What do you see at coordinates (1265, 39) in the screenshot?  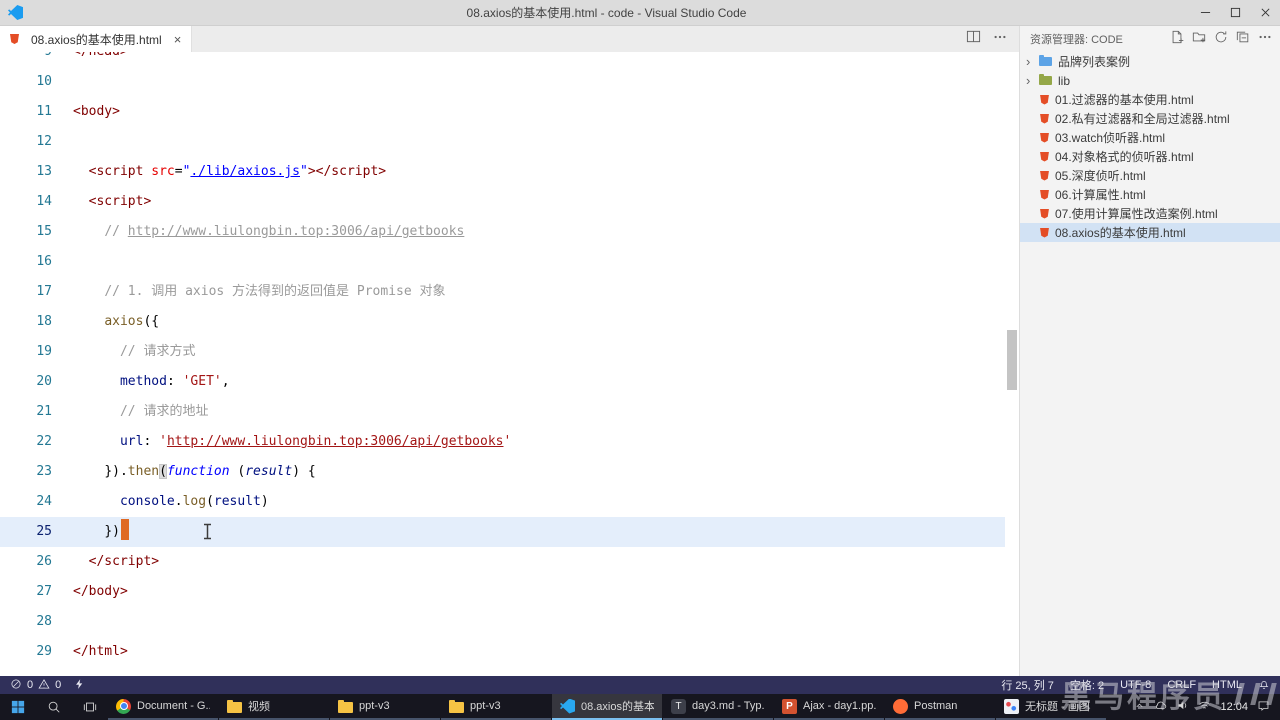 I see `views-more-icon` at bounding box center [1265, 39].